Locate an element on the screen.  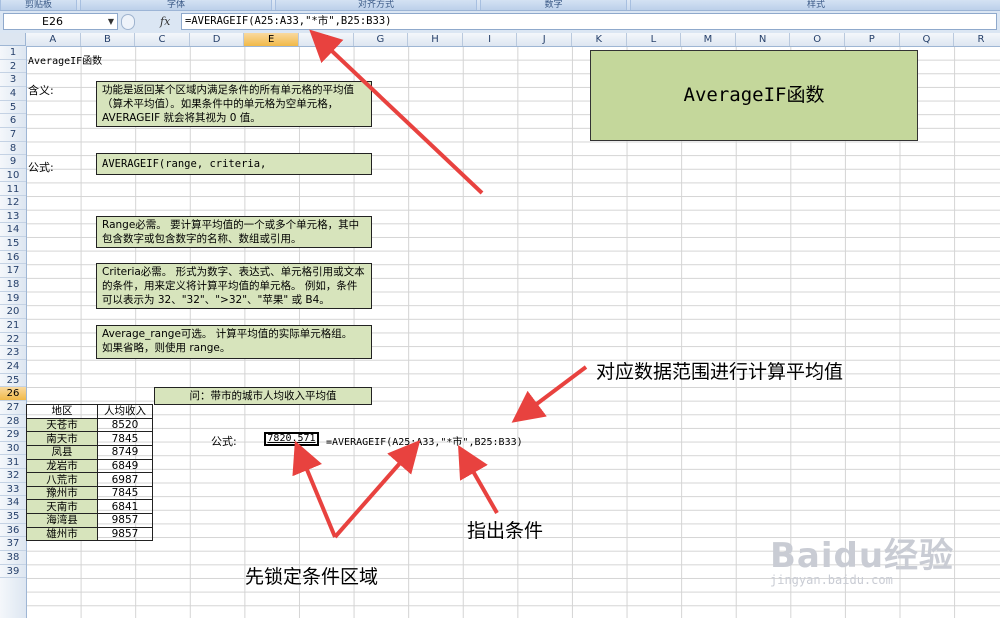
chevron-down-icon: ▼ is located at coordinates (111, 21).